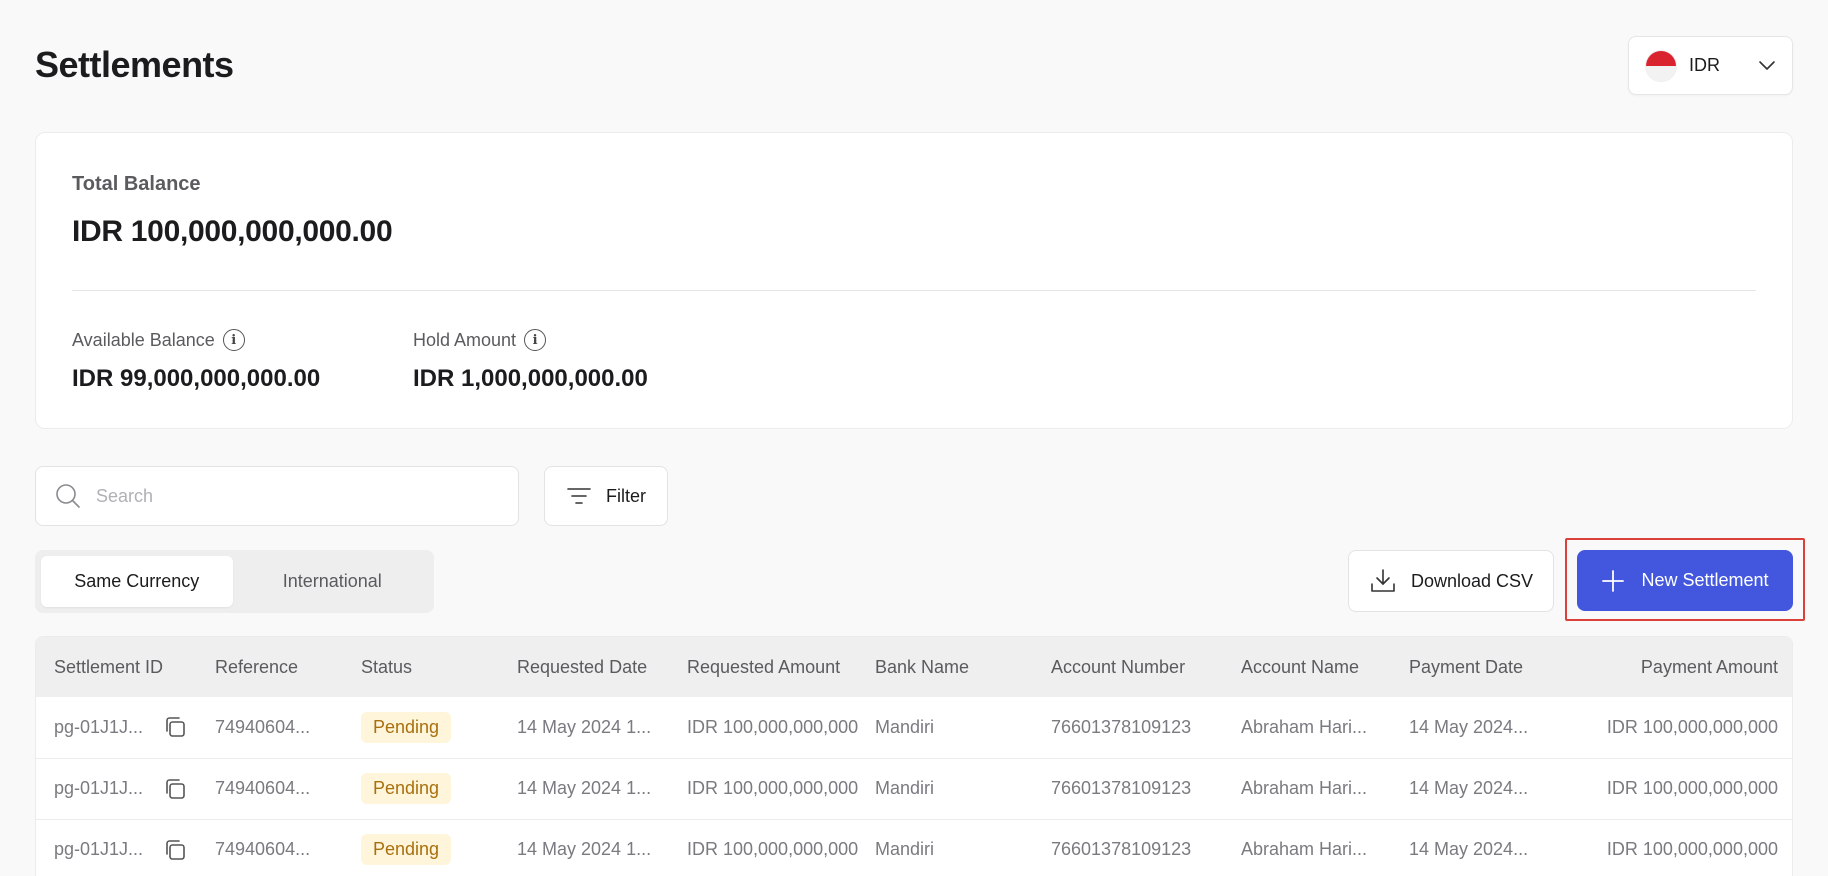 Image resolution: width=1828 pixels, height=876 pixels. Describe the element at coordinates (288, 667) in the screenshot. I see `column-header-reference: Reference` at that location.